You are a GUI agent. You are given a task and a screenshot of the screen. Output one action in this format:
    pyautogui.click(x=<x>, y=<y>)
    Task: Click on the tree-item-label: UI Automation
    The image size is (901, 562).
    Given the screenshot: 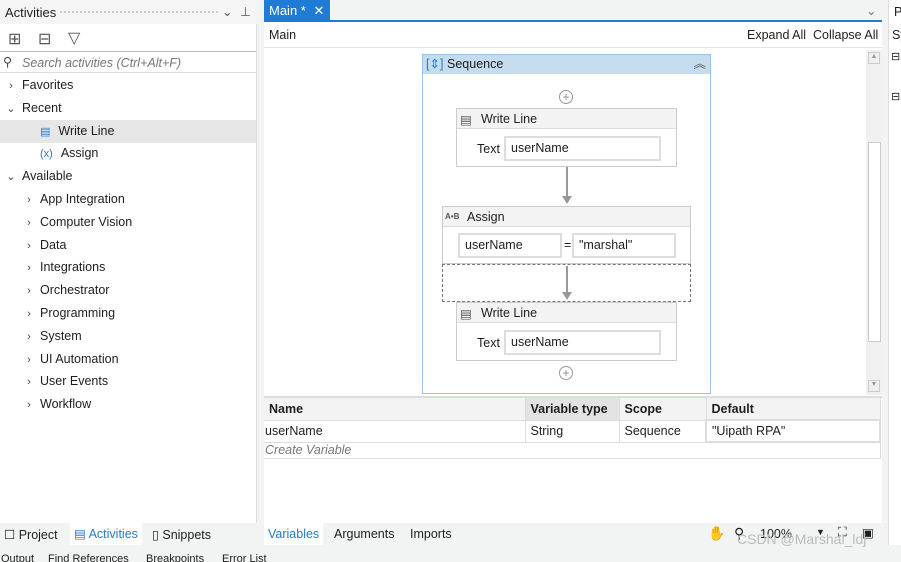 What is the action you would take?
    pyautogui.click(x=79, y=358)
    